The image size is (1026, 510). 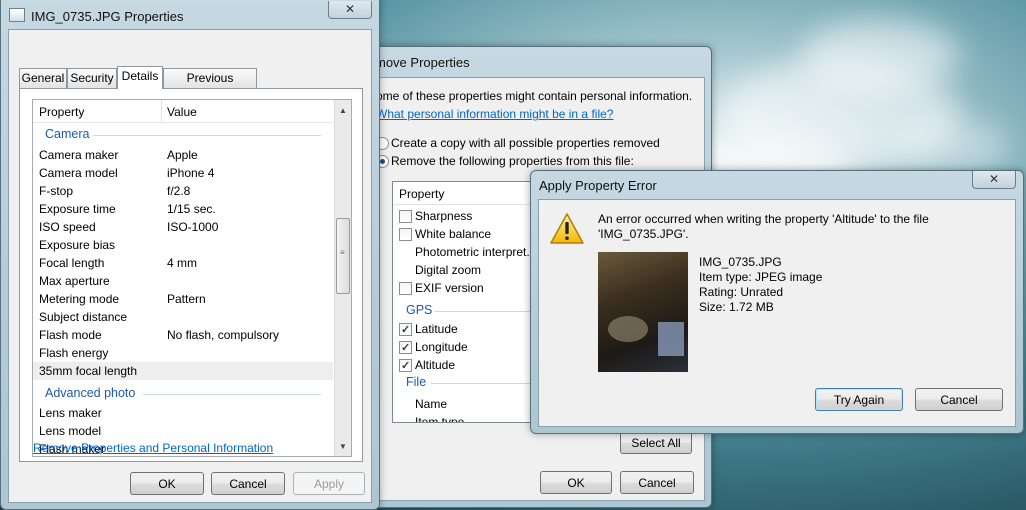 I want to click on table-row: Exposure bias, so click(x=183, y=245).